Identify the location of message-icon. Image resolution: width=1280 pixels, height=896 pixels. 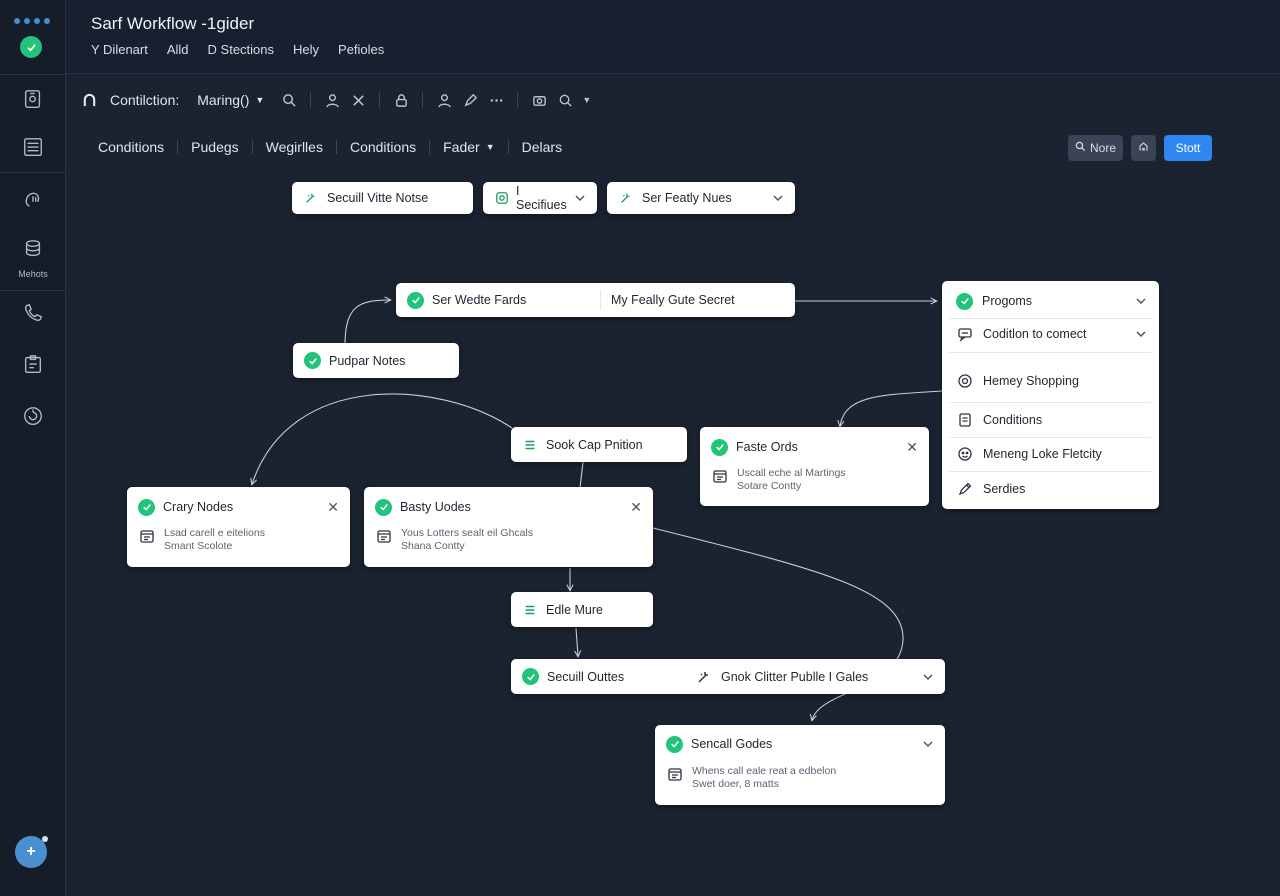
(965, 334).